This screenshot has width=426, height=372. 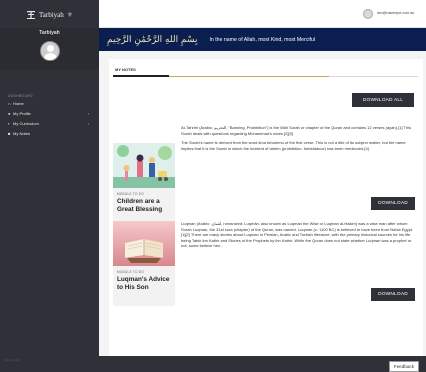 I want to click on feedback-button: Feedback, so click(x=403, y=366).